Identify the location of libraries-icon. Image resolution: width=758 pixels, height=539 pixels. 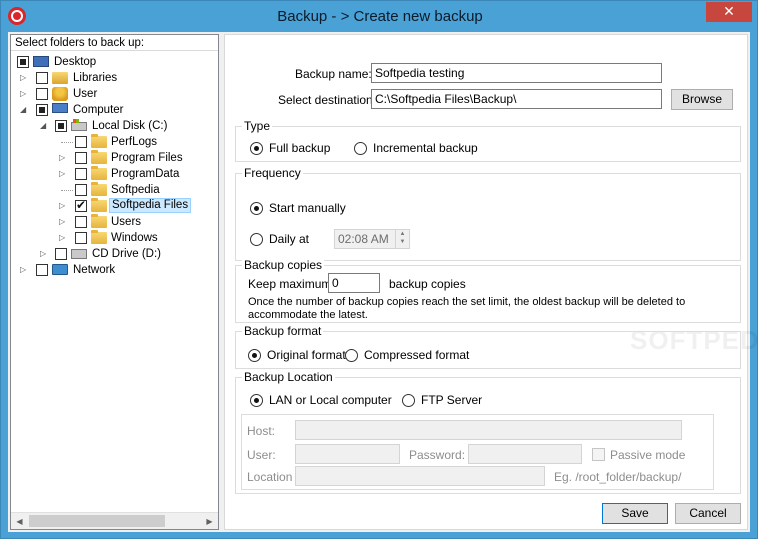
(60, 78).